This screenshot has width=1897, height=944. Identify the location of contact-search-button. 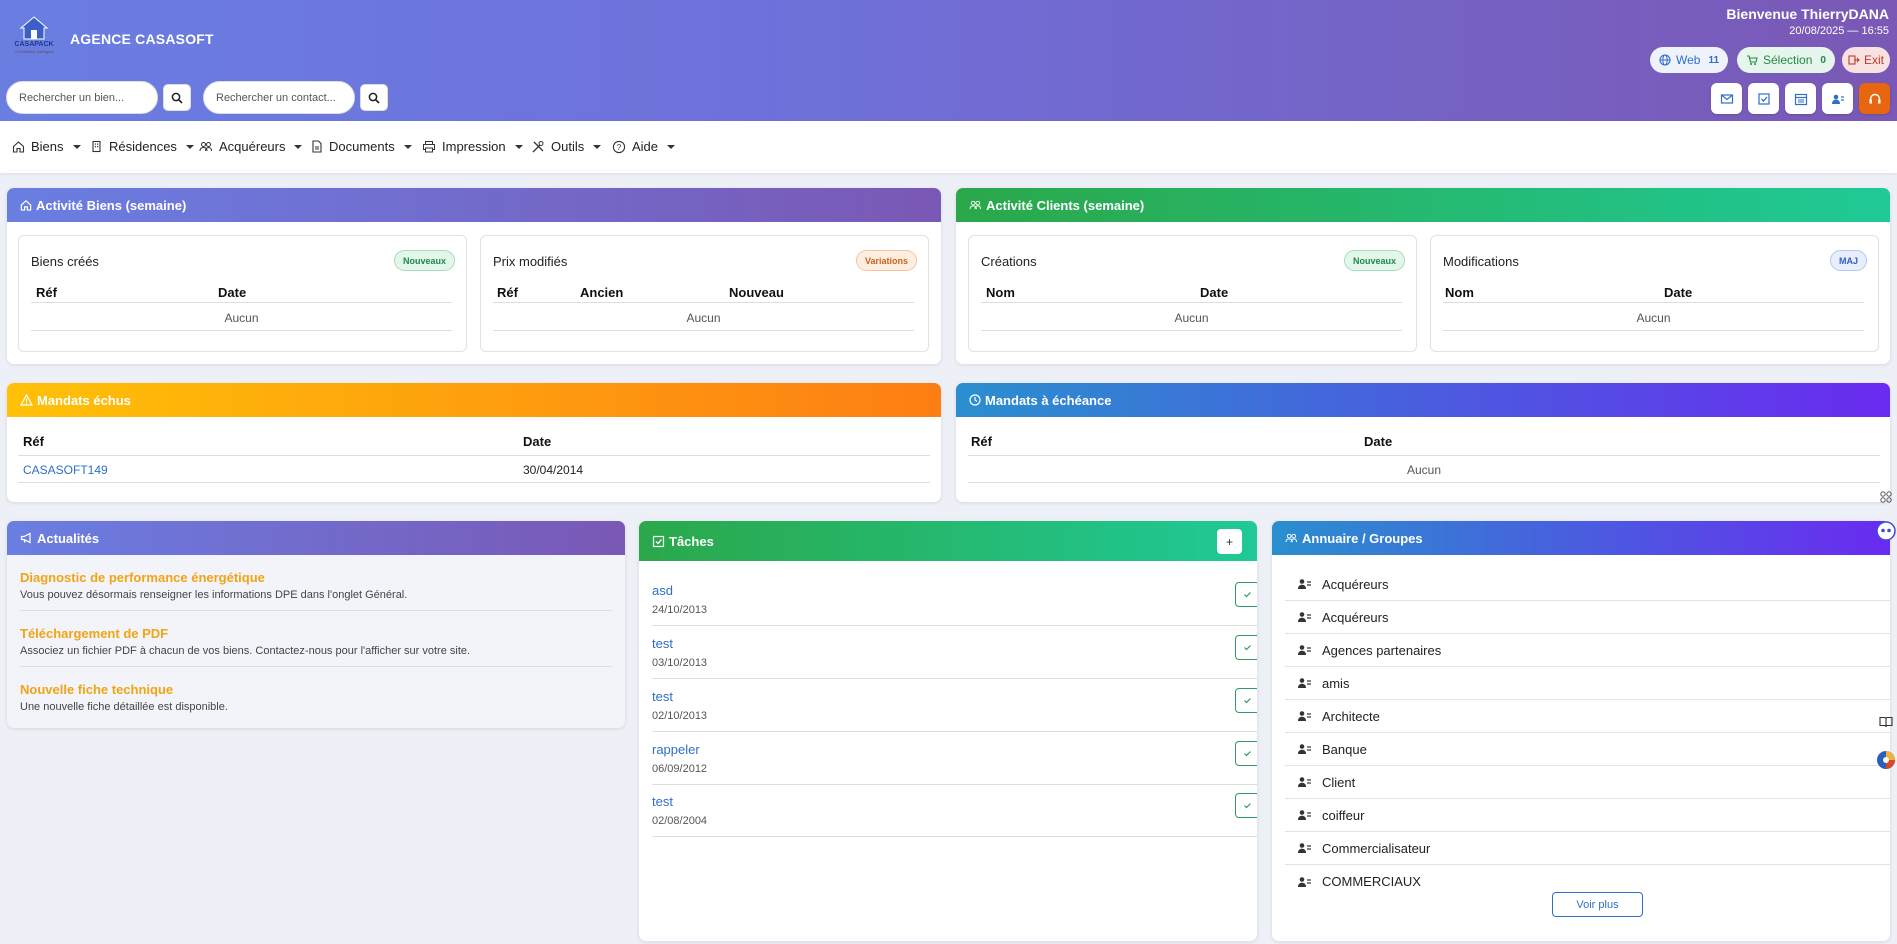
(374, 97).